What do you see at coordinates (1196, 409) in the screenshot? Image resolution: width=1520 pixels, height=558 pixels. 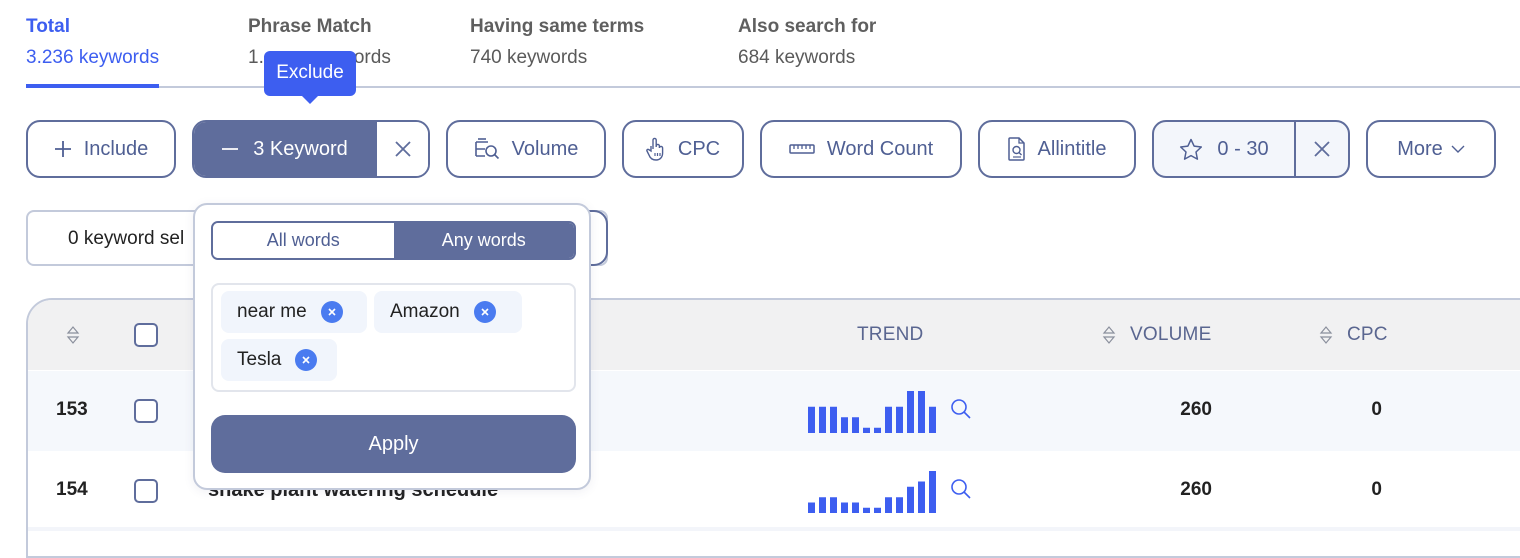 I see `volume-value: 260` at bounding box center [1196, 409].